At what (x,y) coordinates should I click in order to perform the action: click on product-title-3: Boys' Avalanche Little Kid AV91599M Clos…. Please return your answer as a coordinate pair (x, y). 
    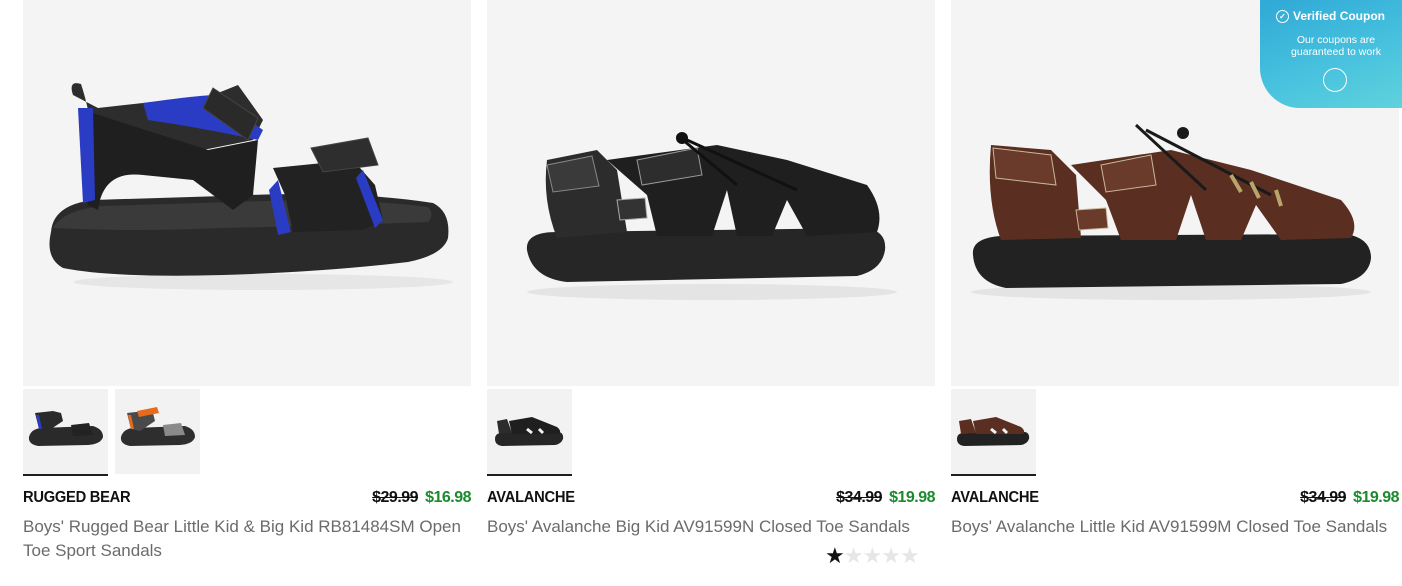
    Looking at the image, I should click on (1175, 527).